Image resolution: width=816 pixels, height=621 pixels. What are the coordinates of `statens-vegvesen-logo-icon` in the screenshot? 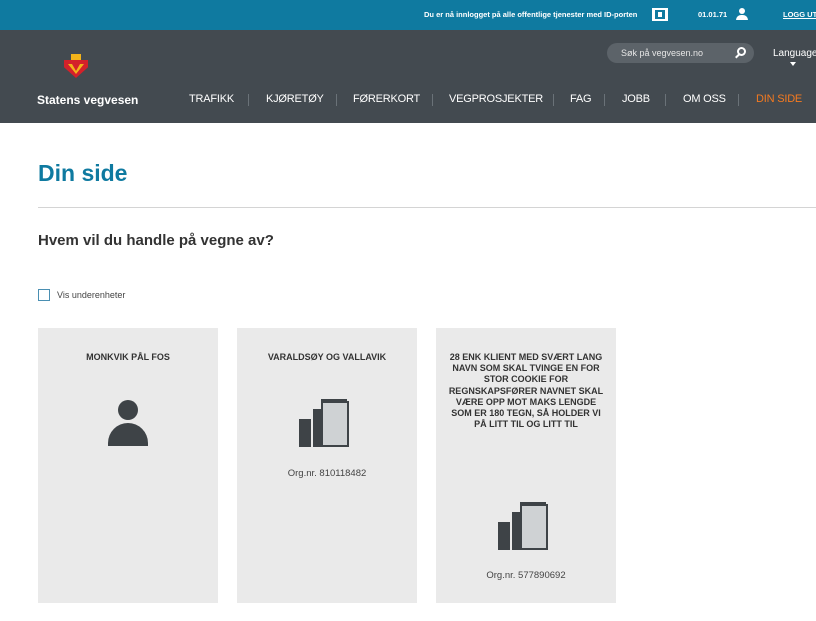 It's located at (76, 67).